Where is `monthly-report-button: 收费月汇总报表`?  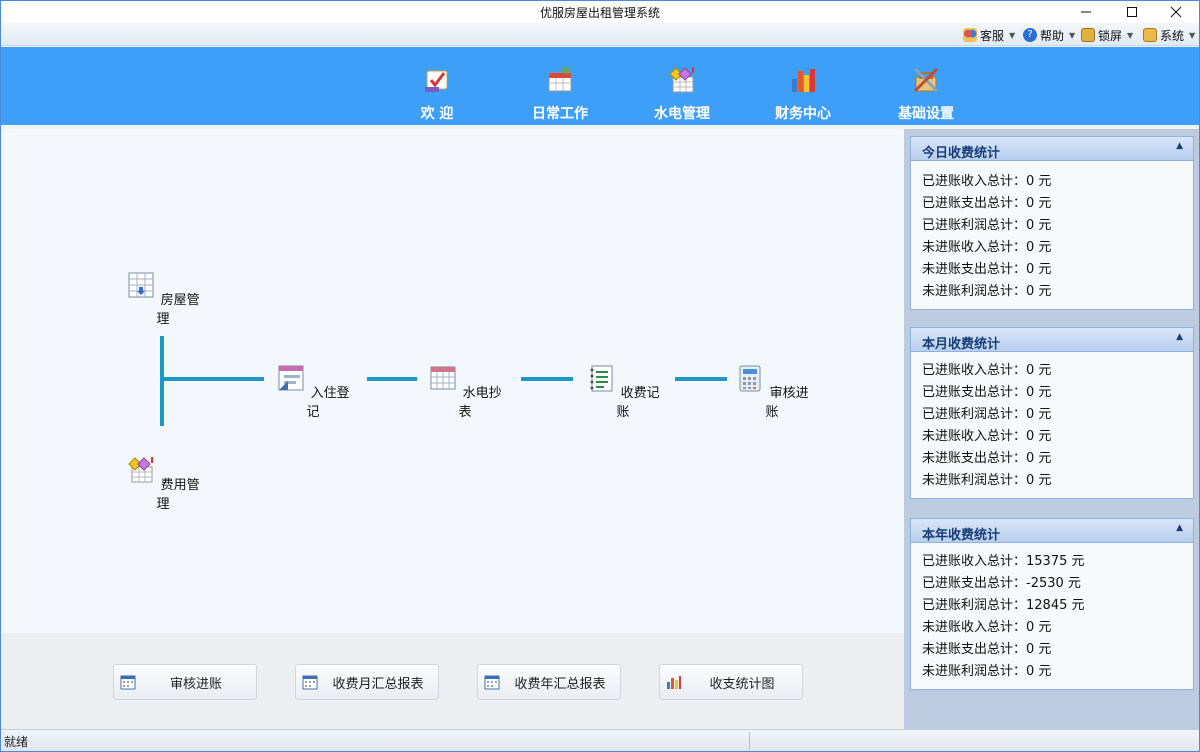 monthly-report-button: 收费月汇总报表 is located at coordinates (367, 682).